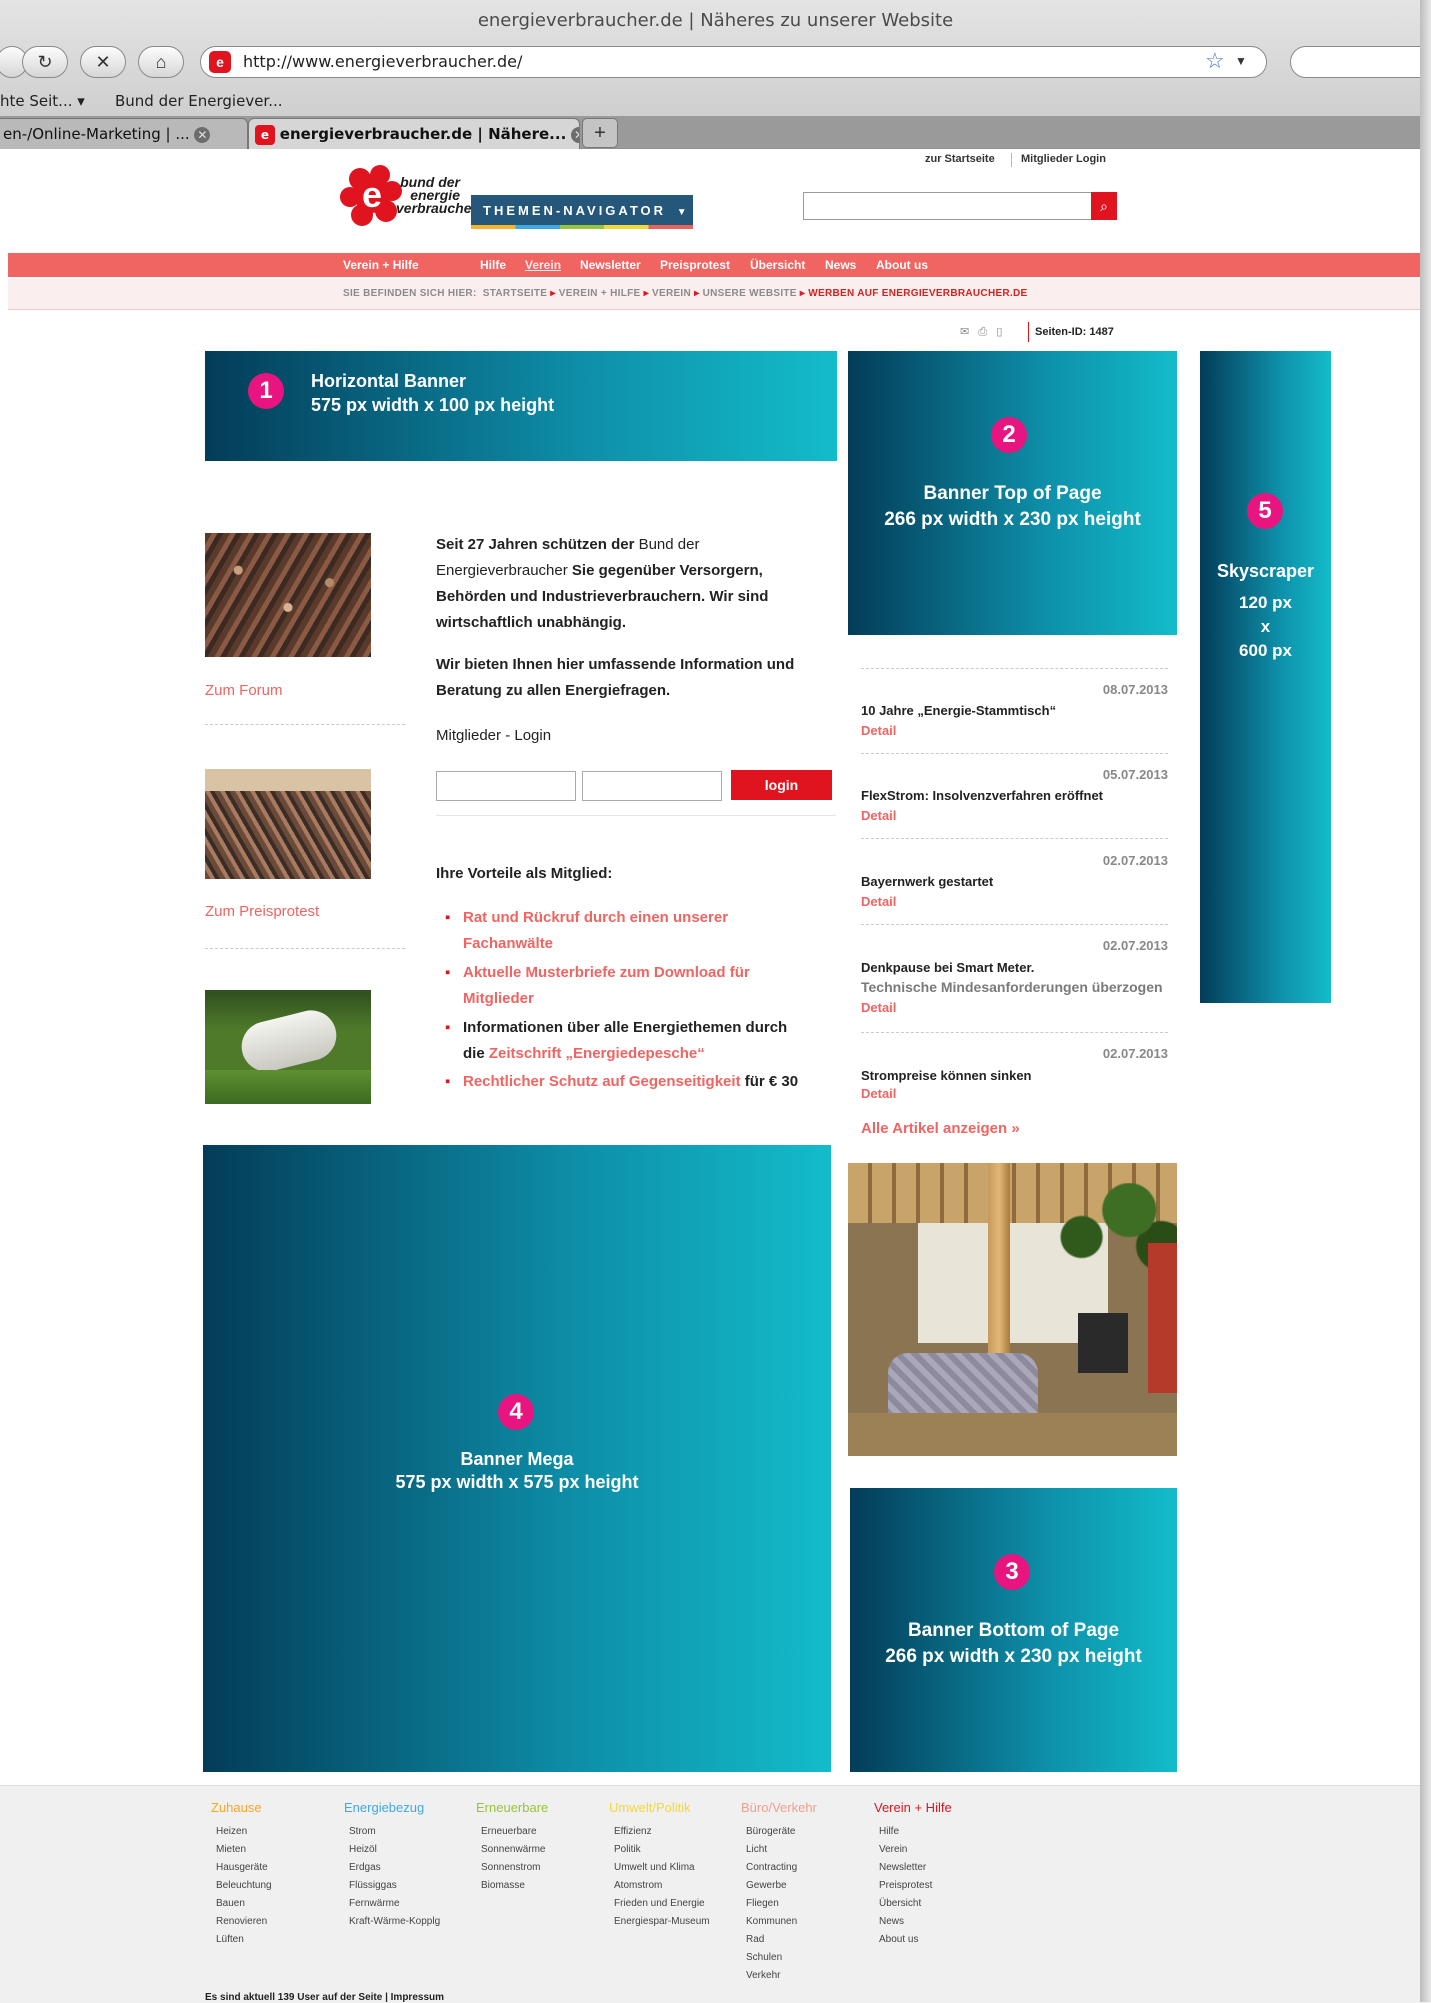  I want to click on breadcrumb-item: VEREIN, so click(671, 293).